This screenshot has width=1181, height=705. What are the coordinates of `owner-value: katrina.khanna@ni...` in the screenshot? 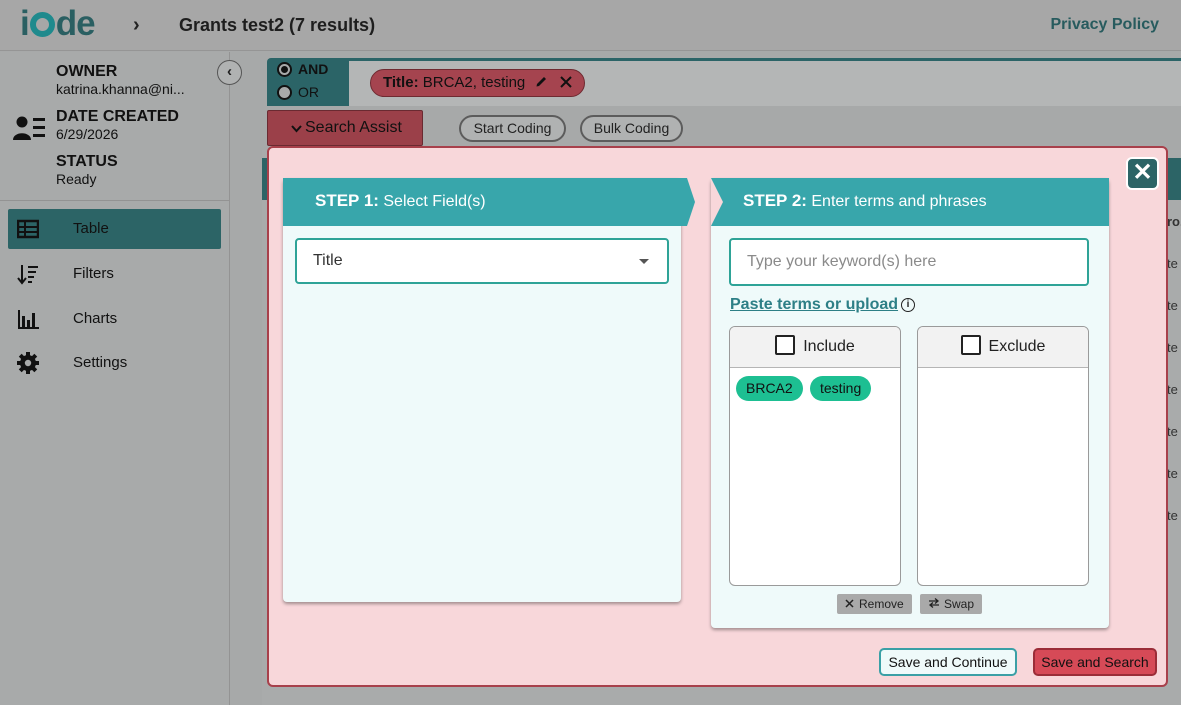 It's located at (120, 89).